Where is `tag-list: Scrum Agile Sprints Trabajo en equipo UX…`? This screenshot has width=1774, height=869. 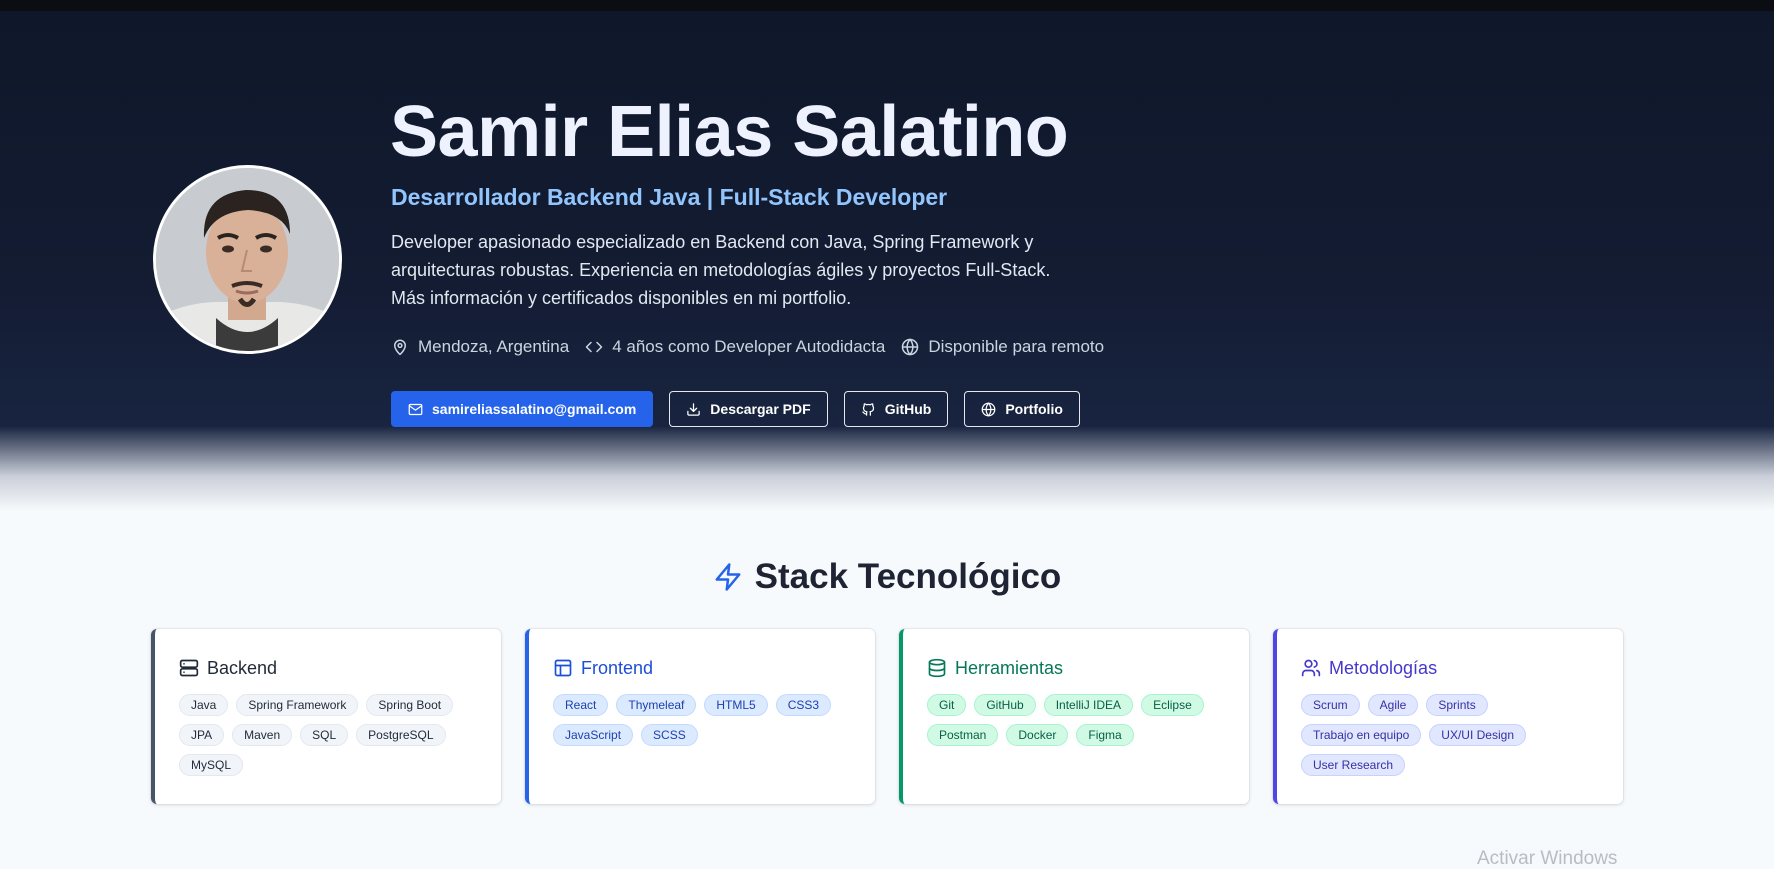 tag-list: Scrum Agile Sprints Trabajo en equipo UX… is located at coordinates (1450, 735).